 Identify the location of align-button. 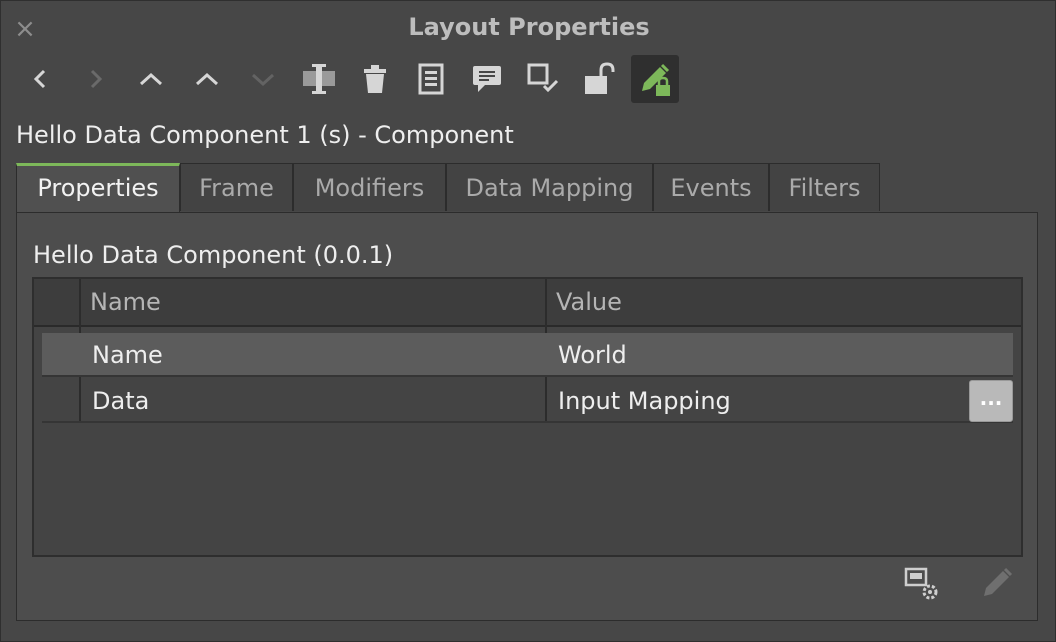
(319, 79).